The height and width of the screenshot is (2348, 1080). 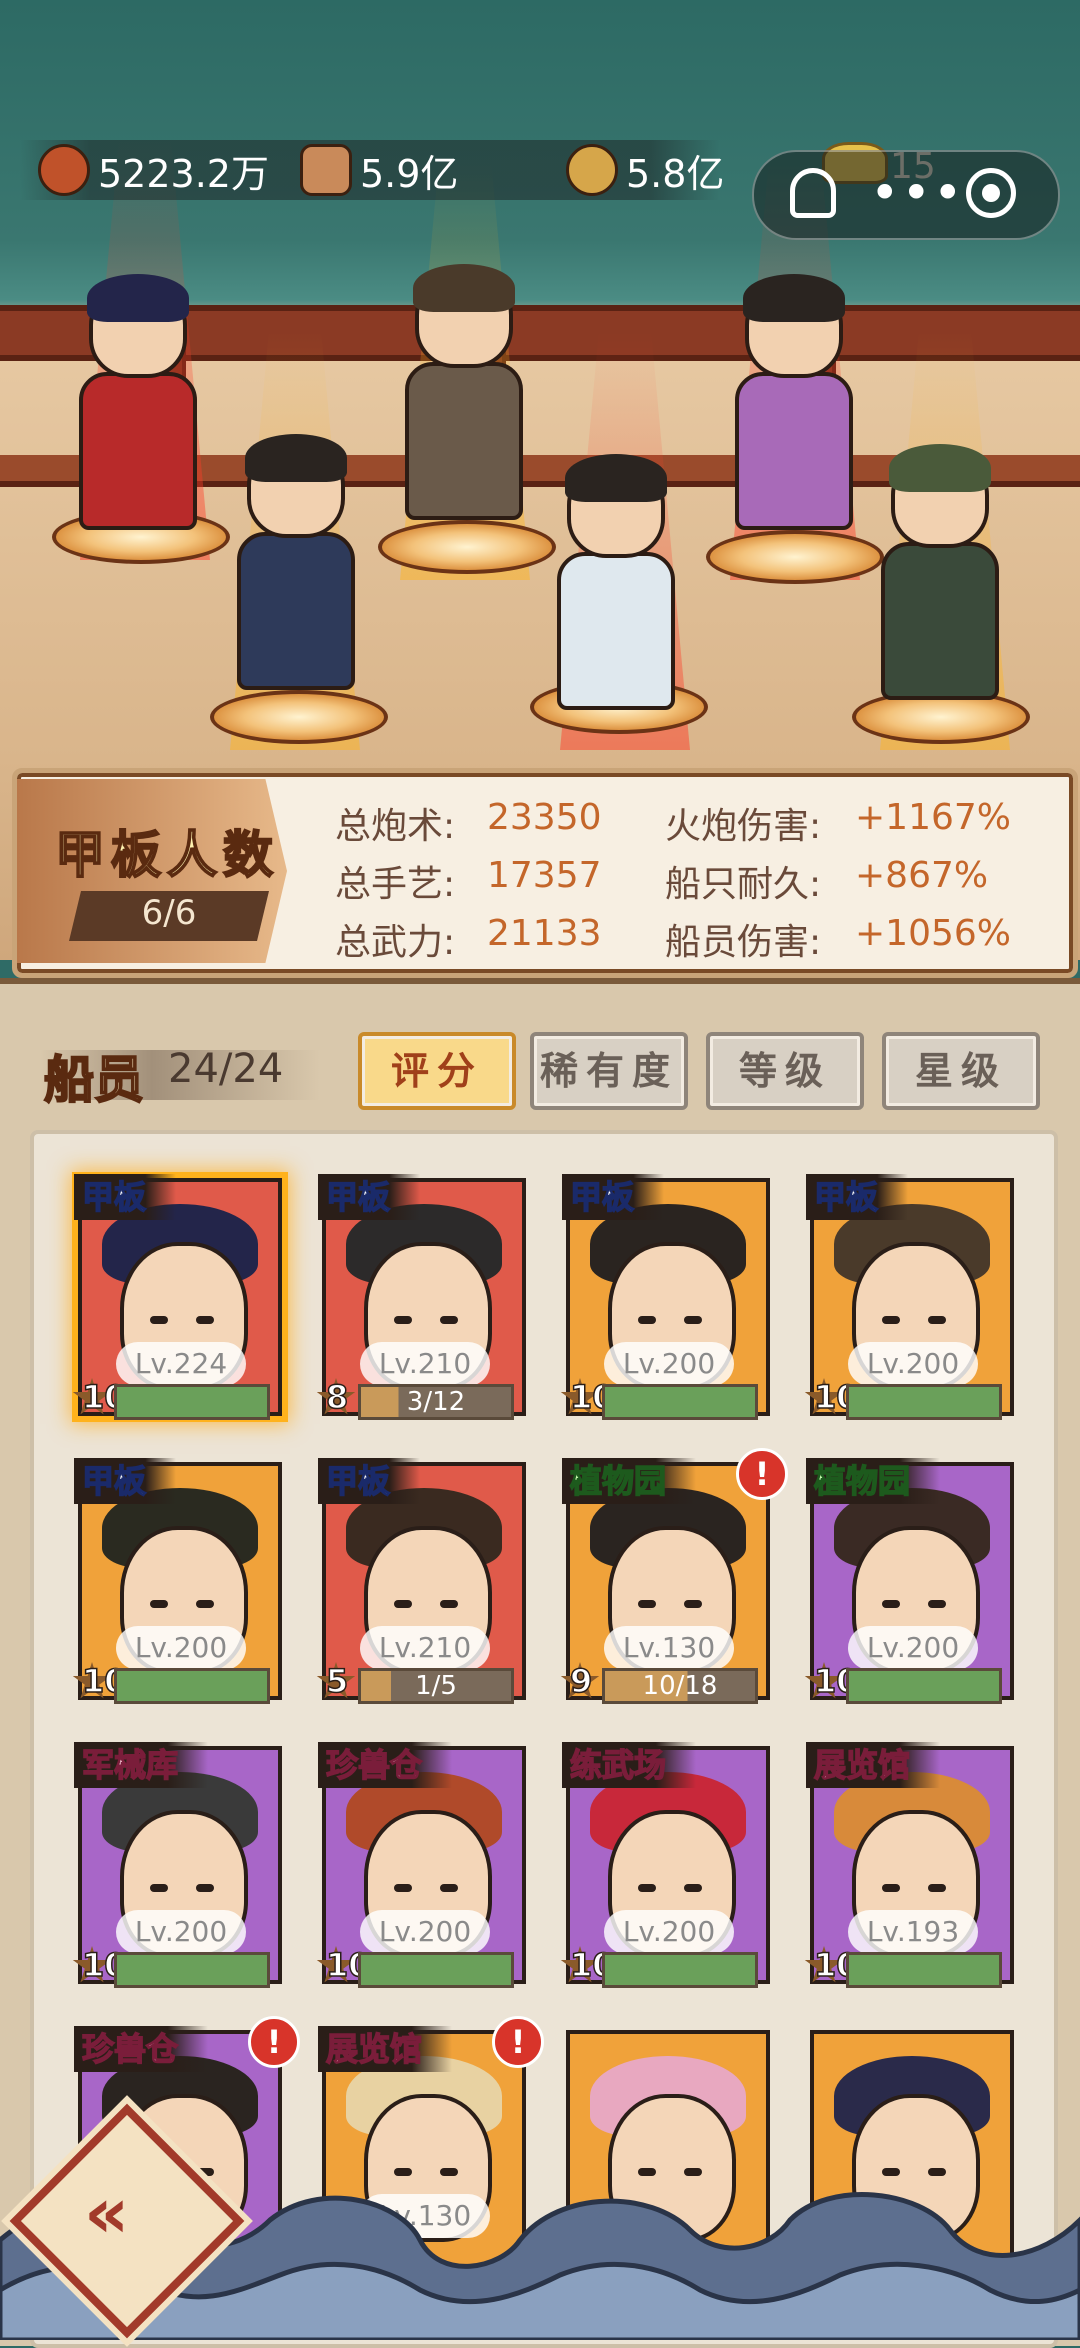 What do you see at coordinates (337, 1397) in the screenshot?
I see `star-level: 8` at bounding box center [337, 1397].